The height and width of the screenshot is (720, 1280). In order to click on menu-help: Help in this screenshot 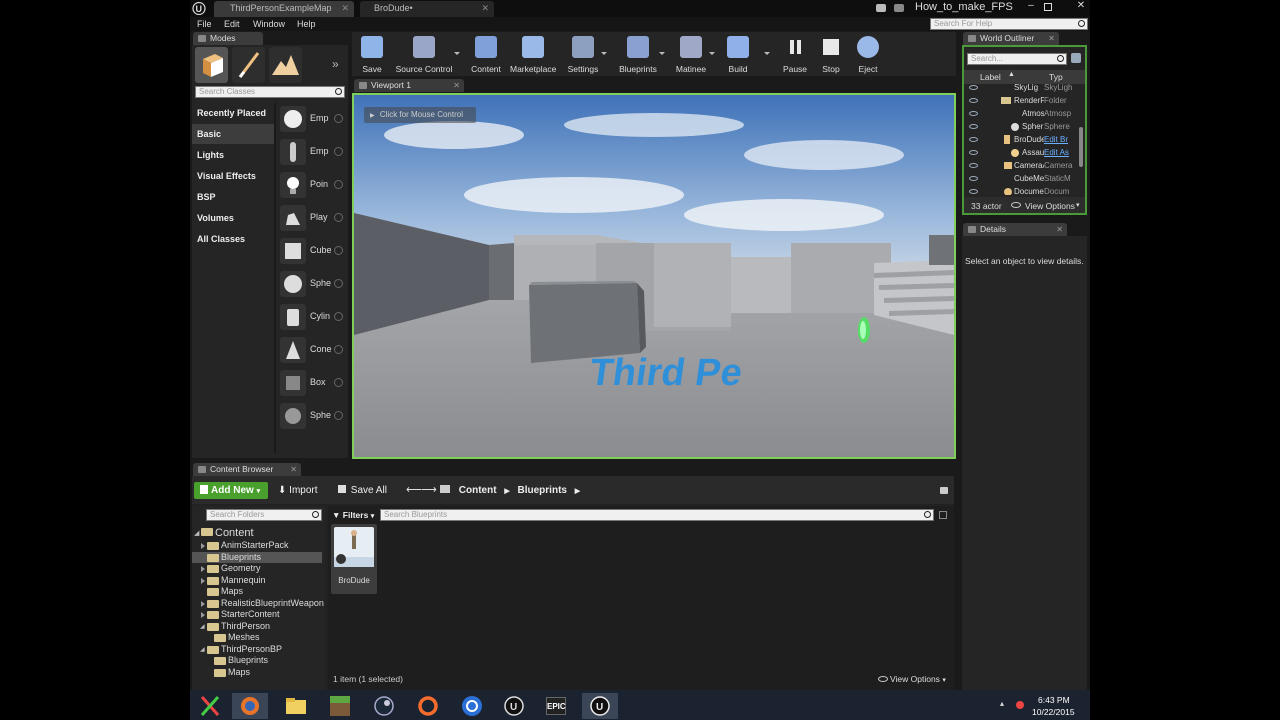, I will do `click(306, 24)`.